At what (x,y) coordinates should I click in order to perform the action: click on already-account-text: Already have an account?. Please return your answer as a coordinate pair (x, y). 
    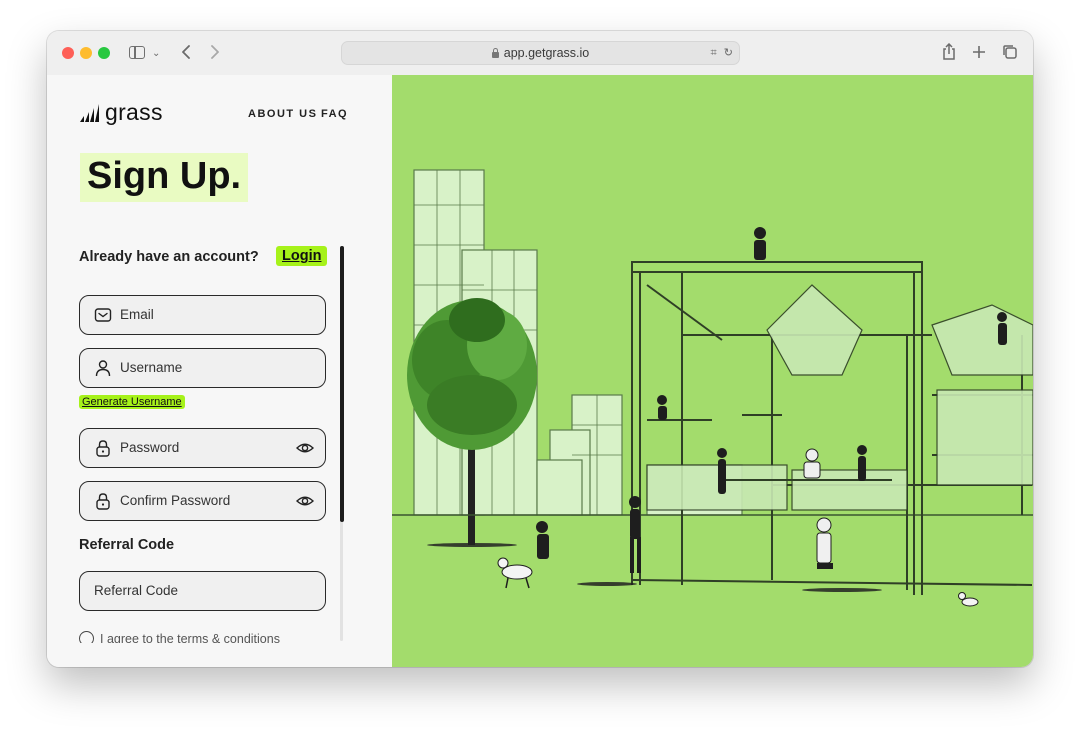
    Looking at the image, I should click on (169, 257).